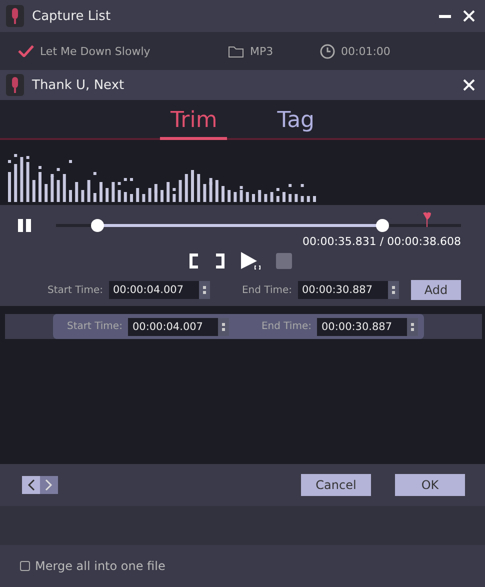 The width and height of the screenshot is (485, 587). What do you see at coordinates (381, 241) in the screenshot?
I see `time-readout: 00:00:35.831 / 00:00:38.608` at bounding box center [381, 241].